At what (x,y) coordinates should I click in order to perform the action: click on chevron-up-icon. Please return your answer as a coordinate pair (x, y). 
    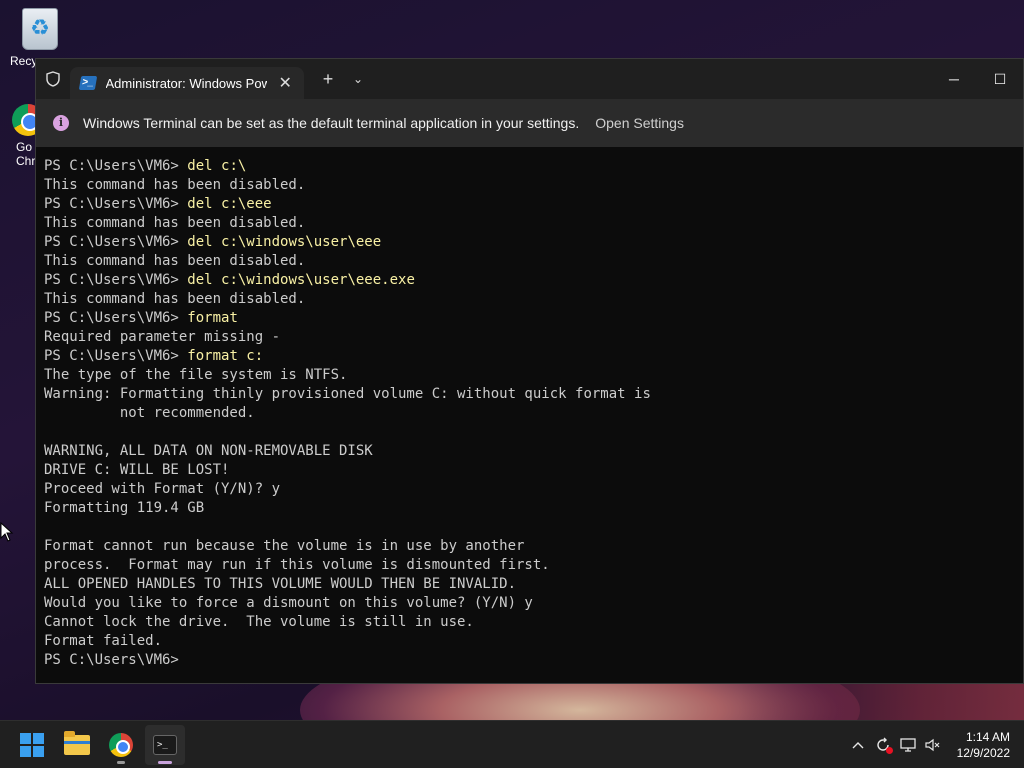
    Looking at the image, I should click on (858, 745).